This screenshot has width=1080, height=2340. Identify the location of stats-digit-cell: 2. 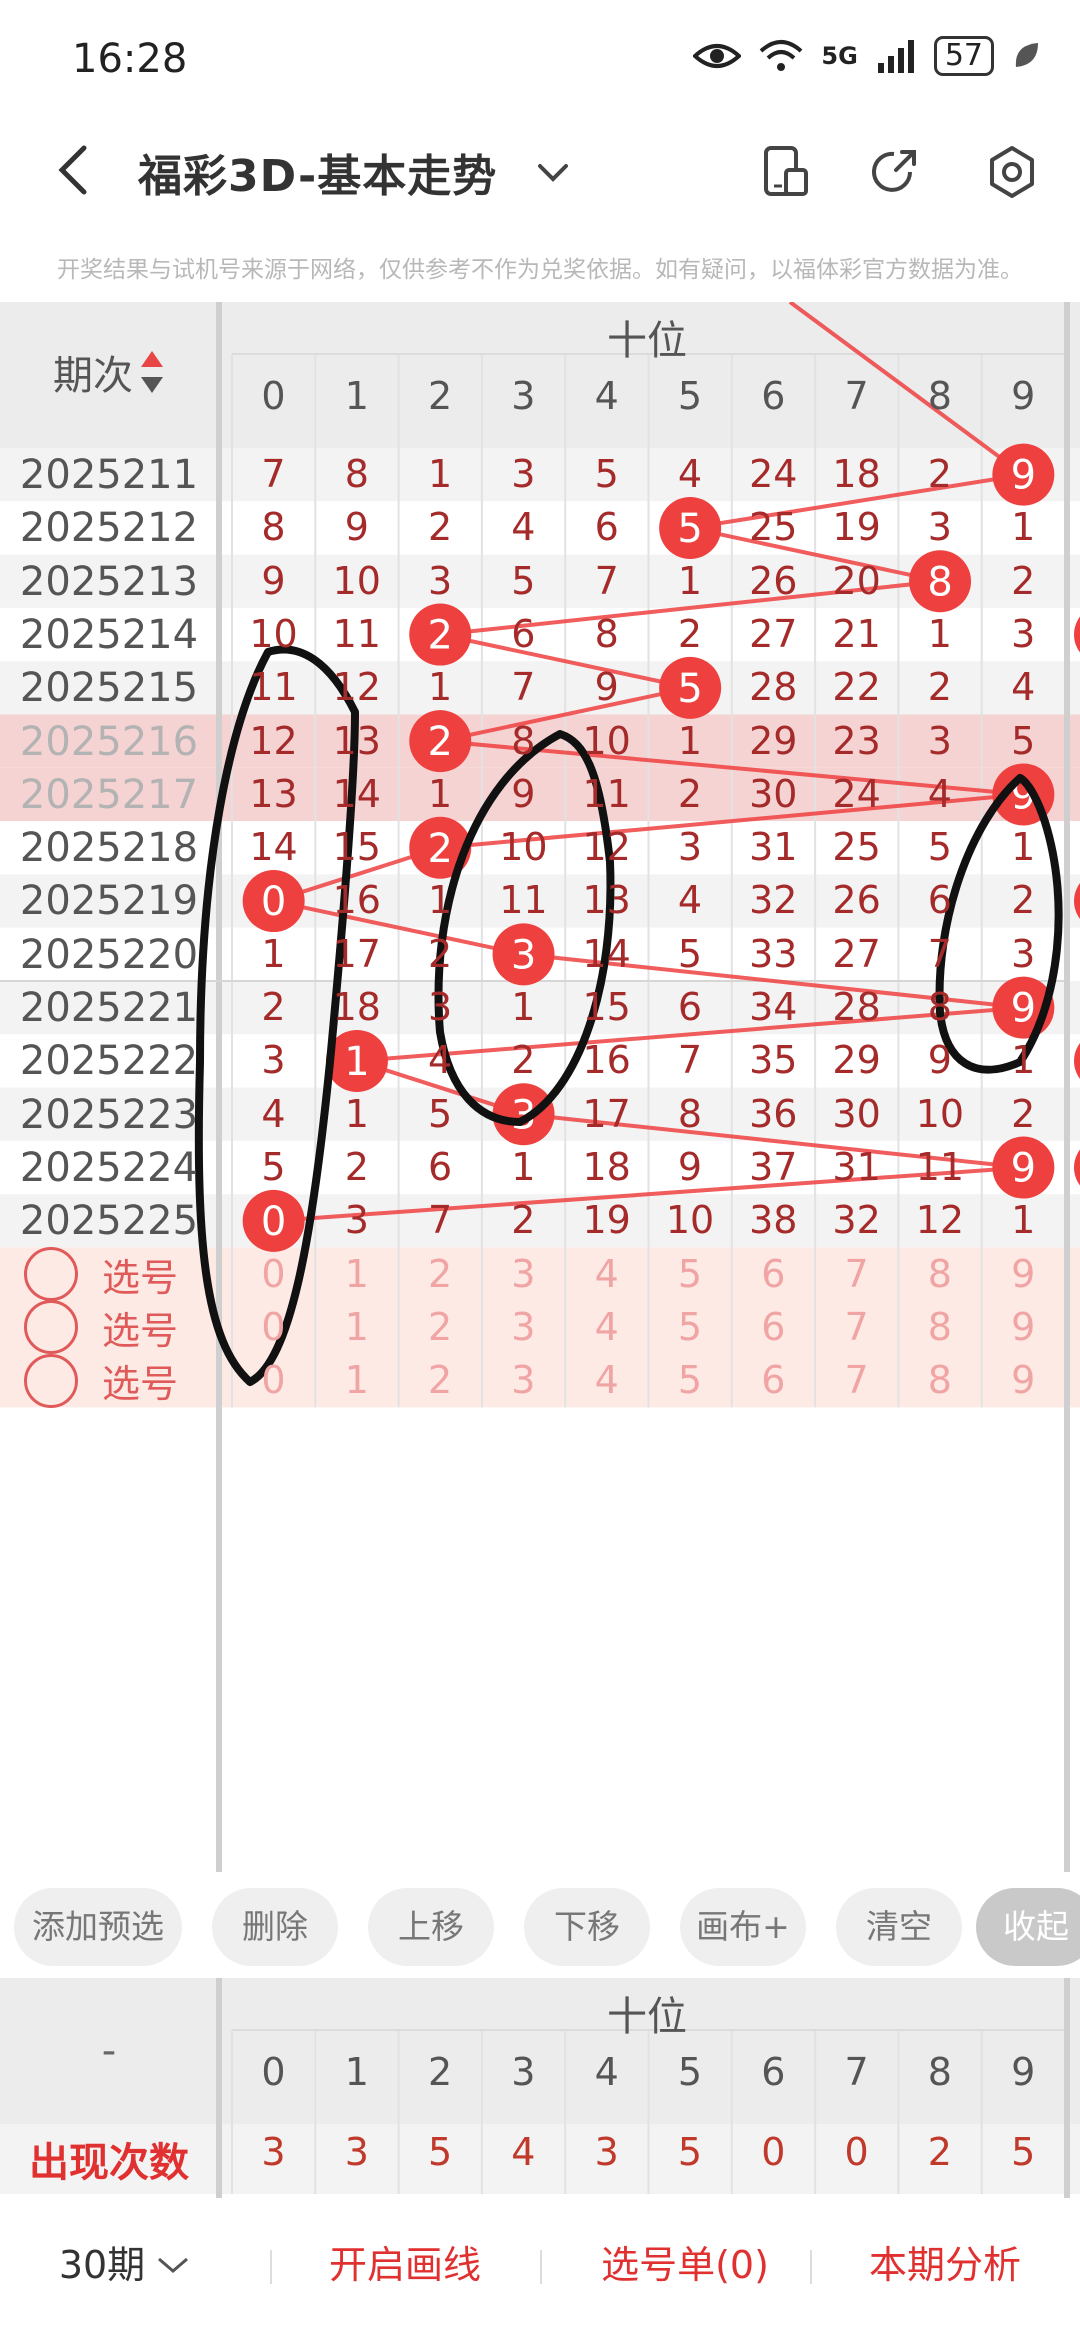
(440, 2072).